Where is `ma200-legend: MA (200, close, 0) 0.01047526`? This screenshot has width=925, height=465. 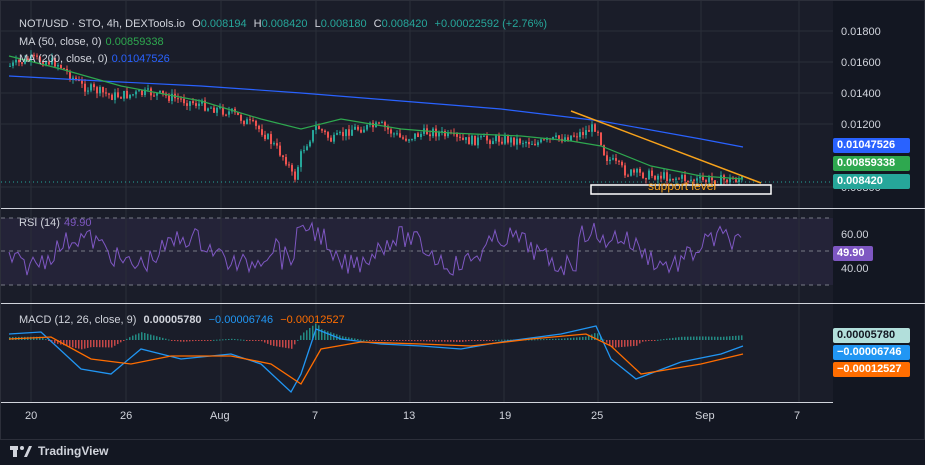 ma200-legend: MA (200, close, 0) 0.01047526 is located at coordinates (96, 59).